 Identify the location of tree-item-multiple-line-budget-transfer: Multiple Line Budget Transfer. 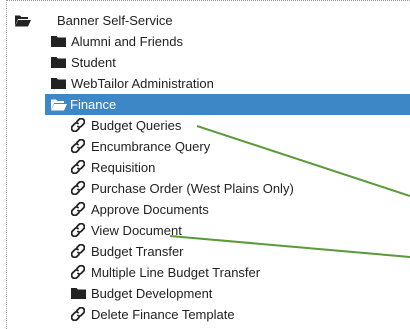
(165, 272).